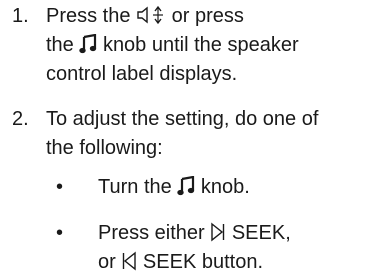 This screenshot has height=280, width=383. I want to click on step-line: control label displays., so click(142, 74).